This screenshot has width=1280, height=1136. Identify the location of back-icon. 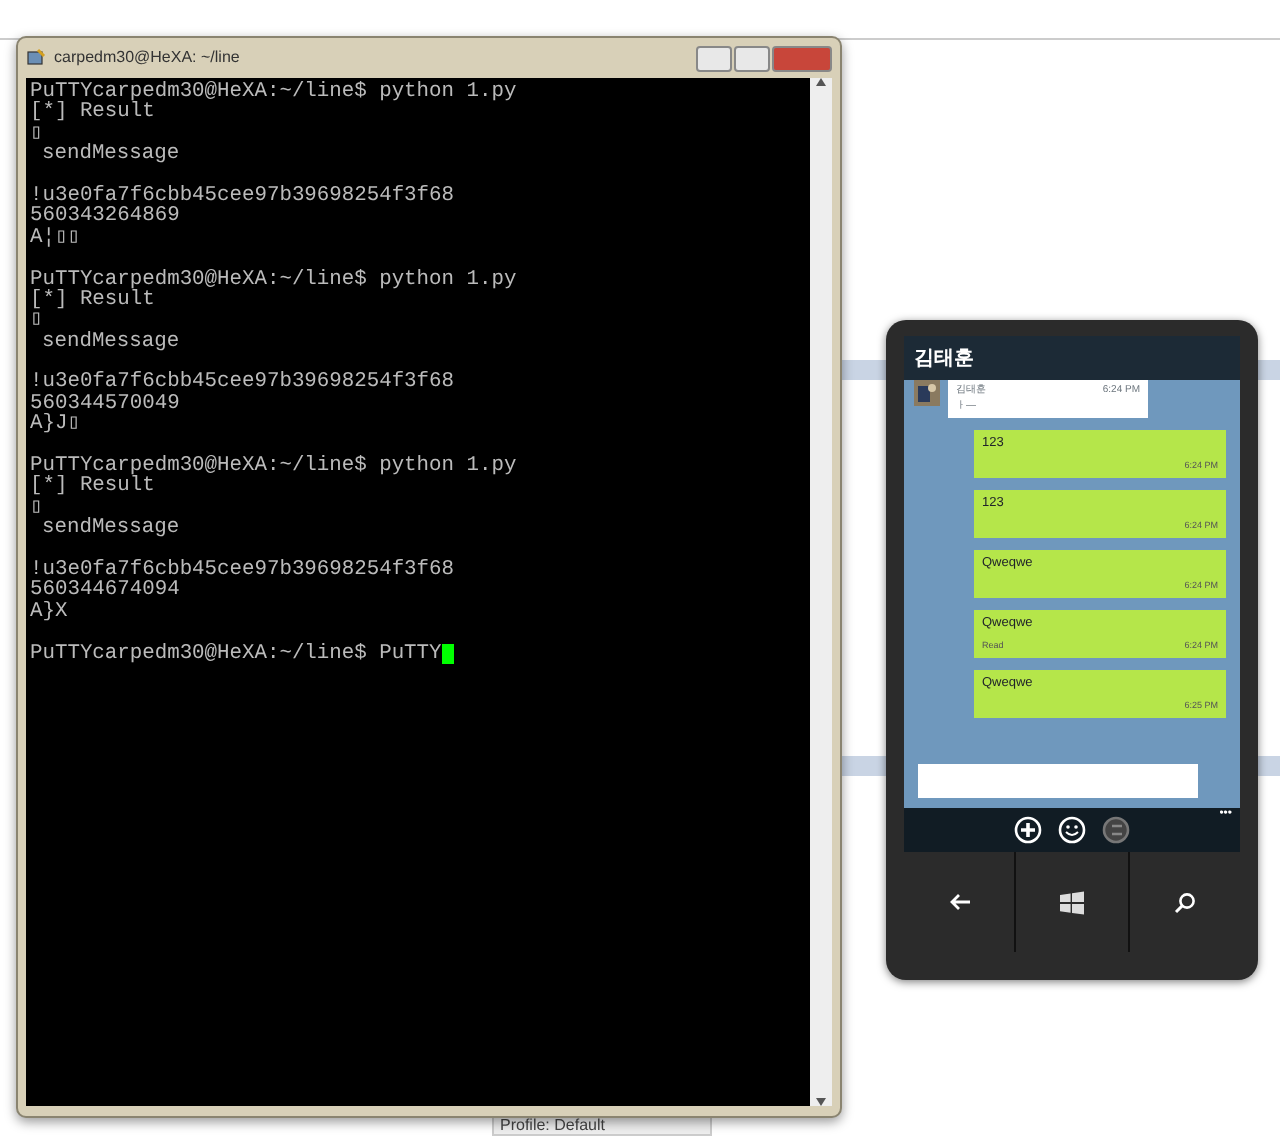
(959, 902).